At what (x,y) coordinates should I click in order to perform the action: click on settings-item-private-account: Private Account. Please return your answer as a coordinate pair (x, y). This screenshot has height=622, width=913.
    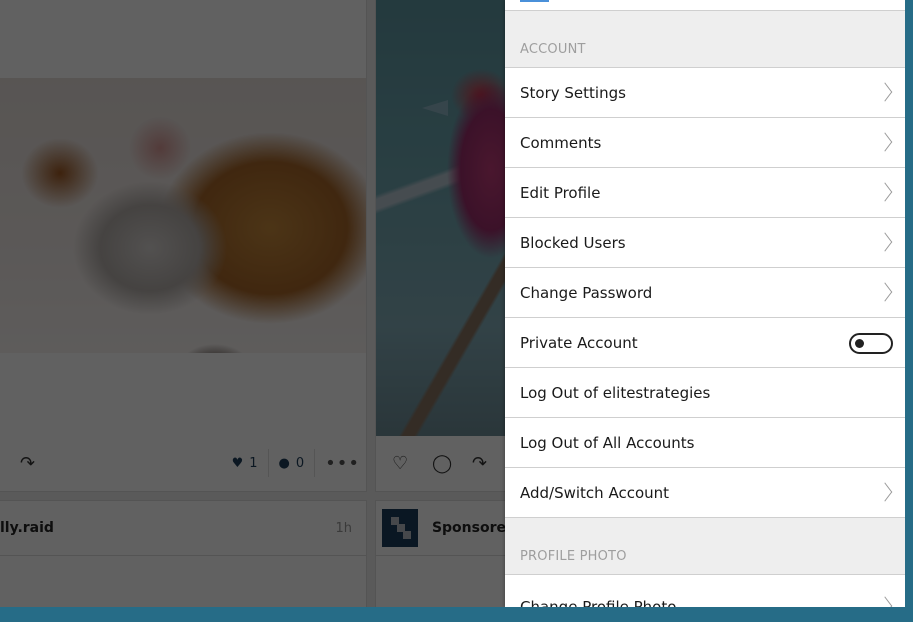
    Looking at the image, I should click on (705, 343).